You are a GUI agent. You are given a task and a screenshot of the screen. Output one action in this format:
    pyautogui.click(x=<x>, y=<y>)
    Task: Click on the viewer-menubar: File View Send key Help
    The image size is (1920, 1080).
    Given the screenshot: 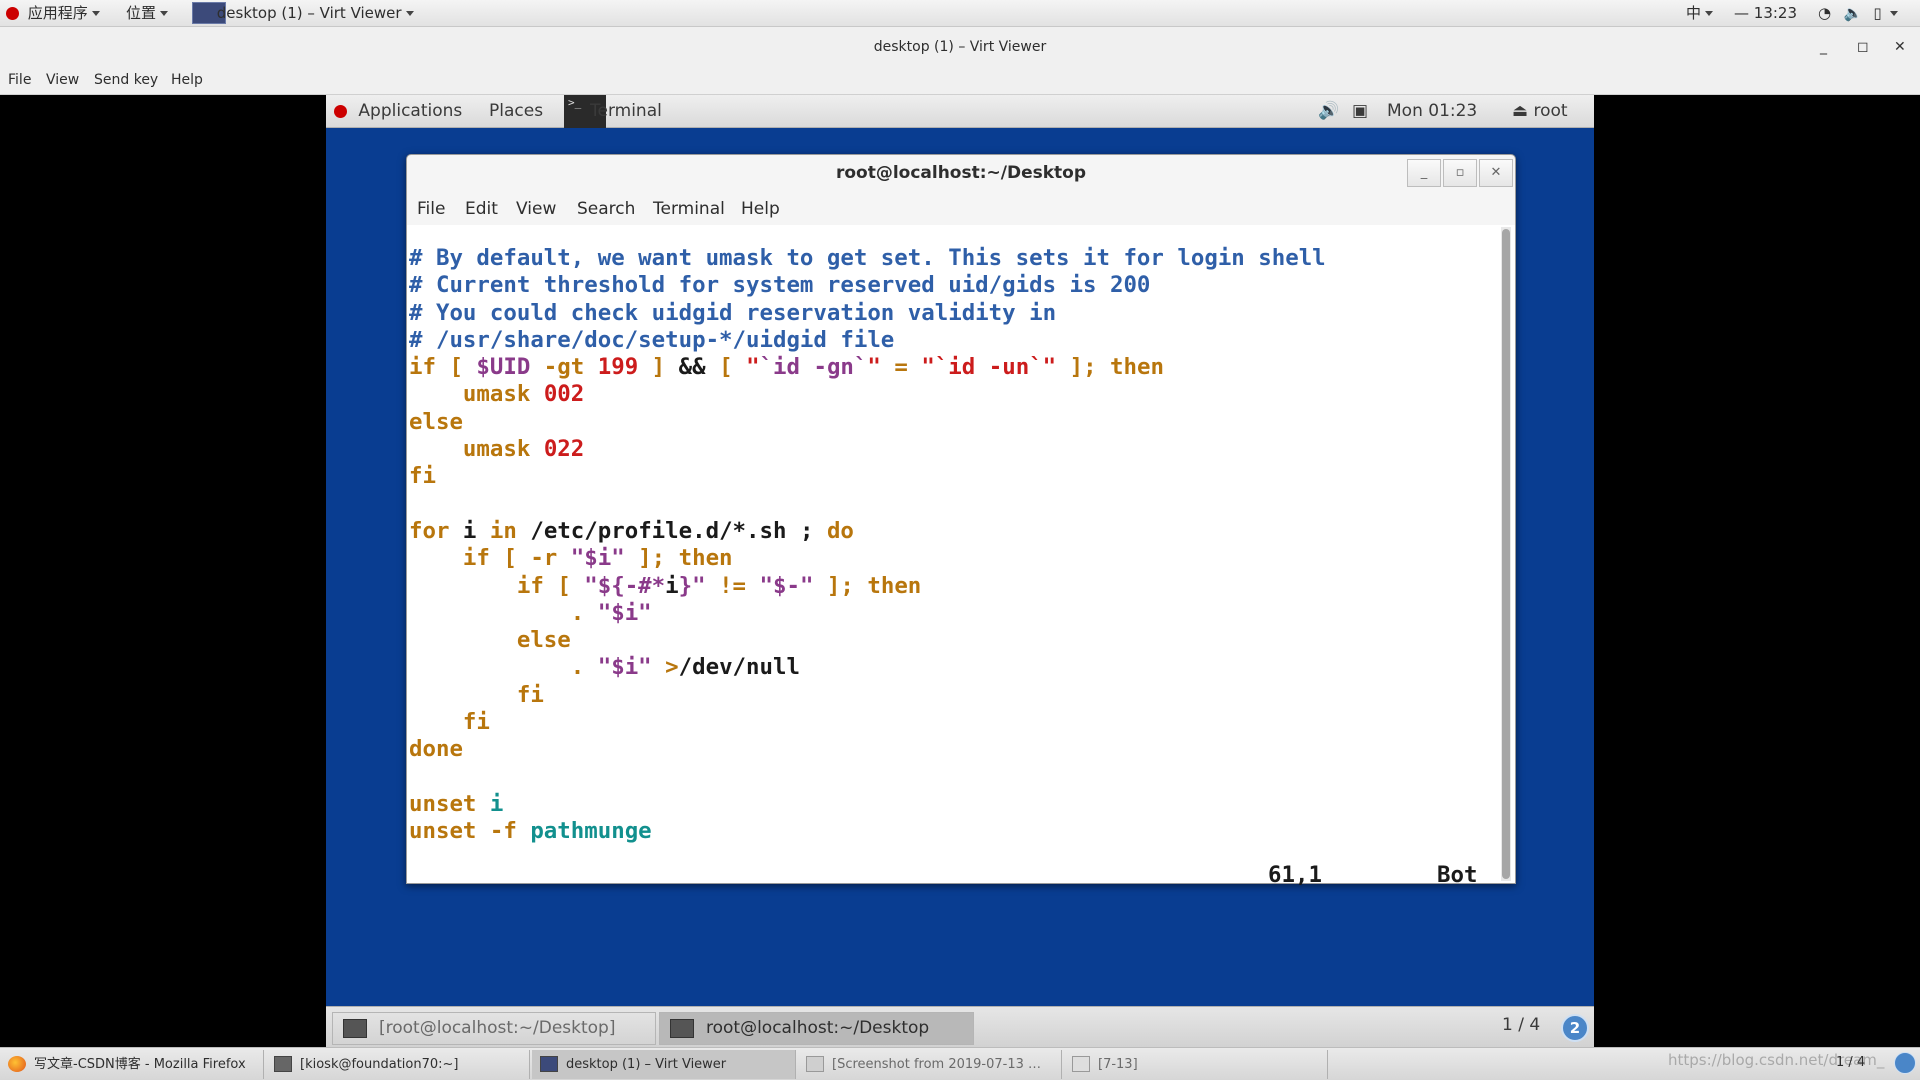 What is the action you would take?
    pyautogui.click(x=960, y=81)
    